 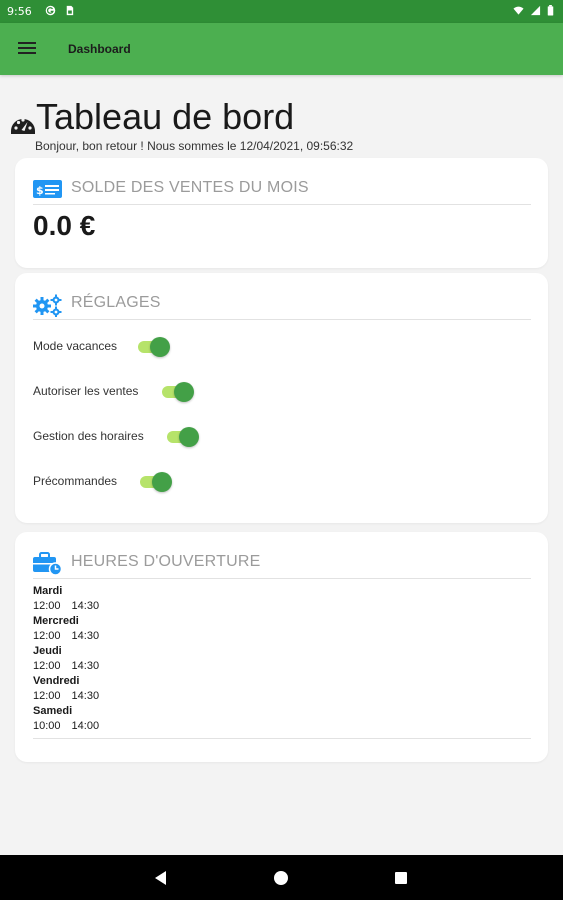 I want to click on settings-card-title: RÉGLAGES, so click(x=116, y=302).